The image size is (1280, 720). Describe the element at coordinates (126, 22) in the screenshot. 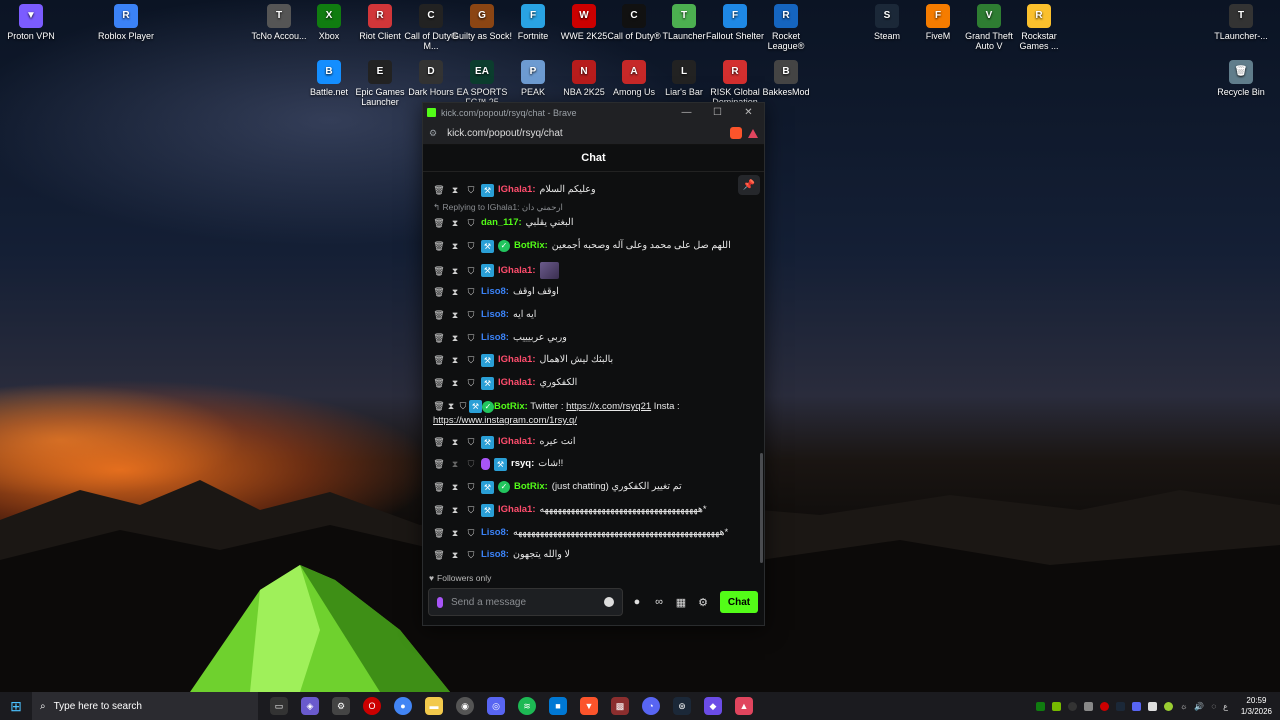

I see `desktop-icon: R Roblox Player` at that location.